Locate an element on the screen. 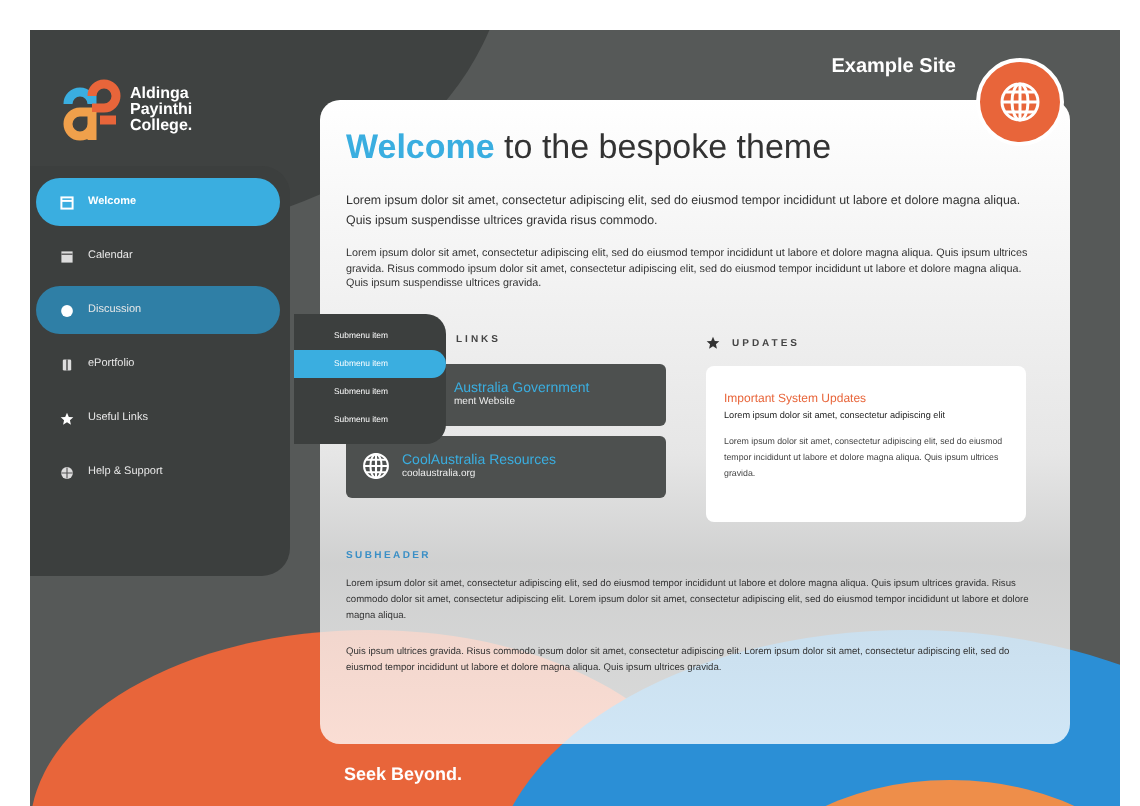 This screenshot has width=1140, height=806. page-icon is located at coordinates (67, 202).